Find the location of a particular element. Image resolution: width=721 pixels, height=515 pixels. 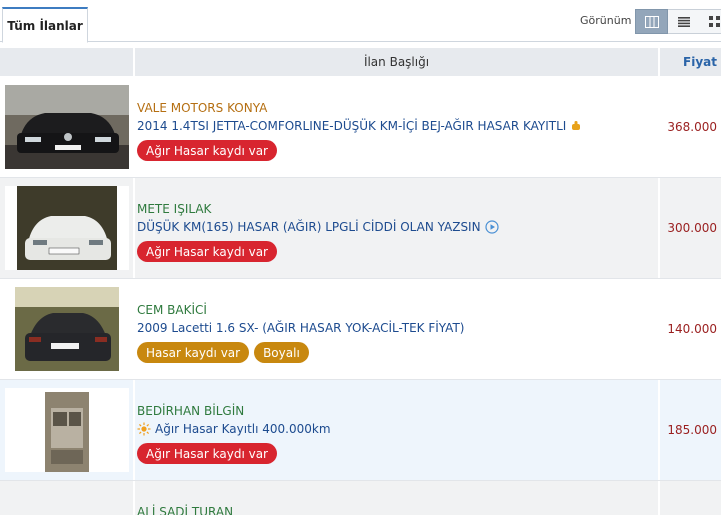

table-header: İlan Başlığı Fiyat is located at coordinates (360, 62).